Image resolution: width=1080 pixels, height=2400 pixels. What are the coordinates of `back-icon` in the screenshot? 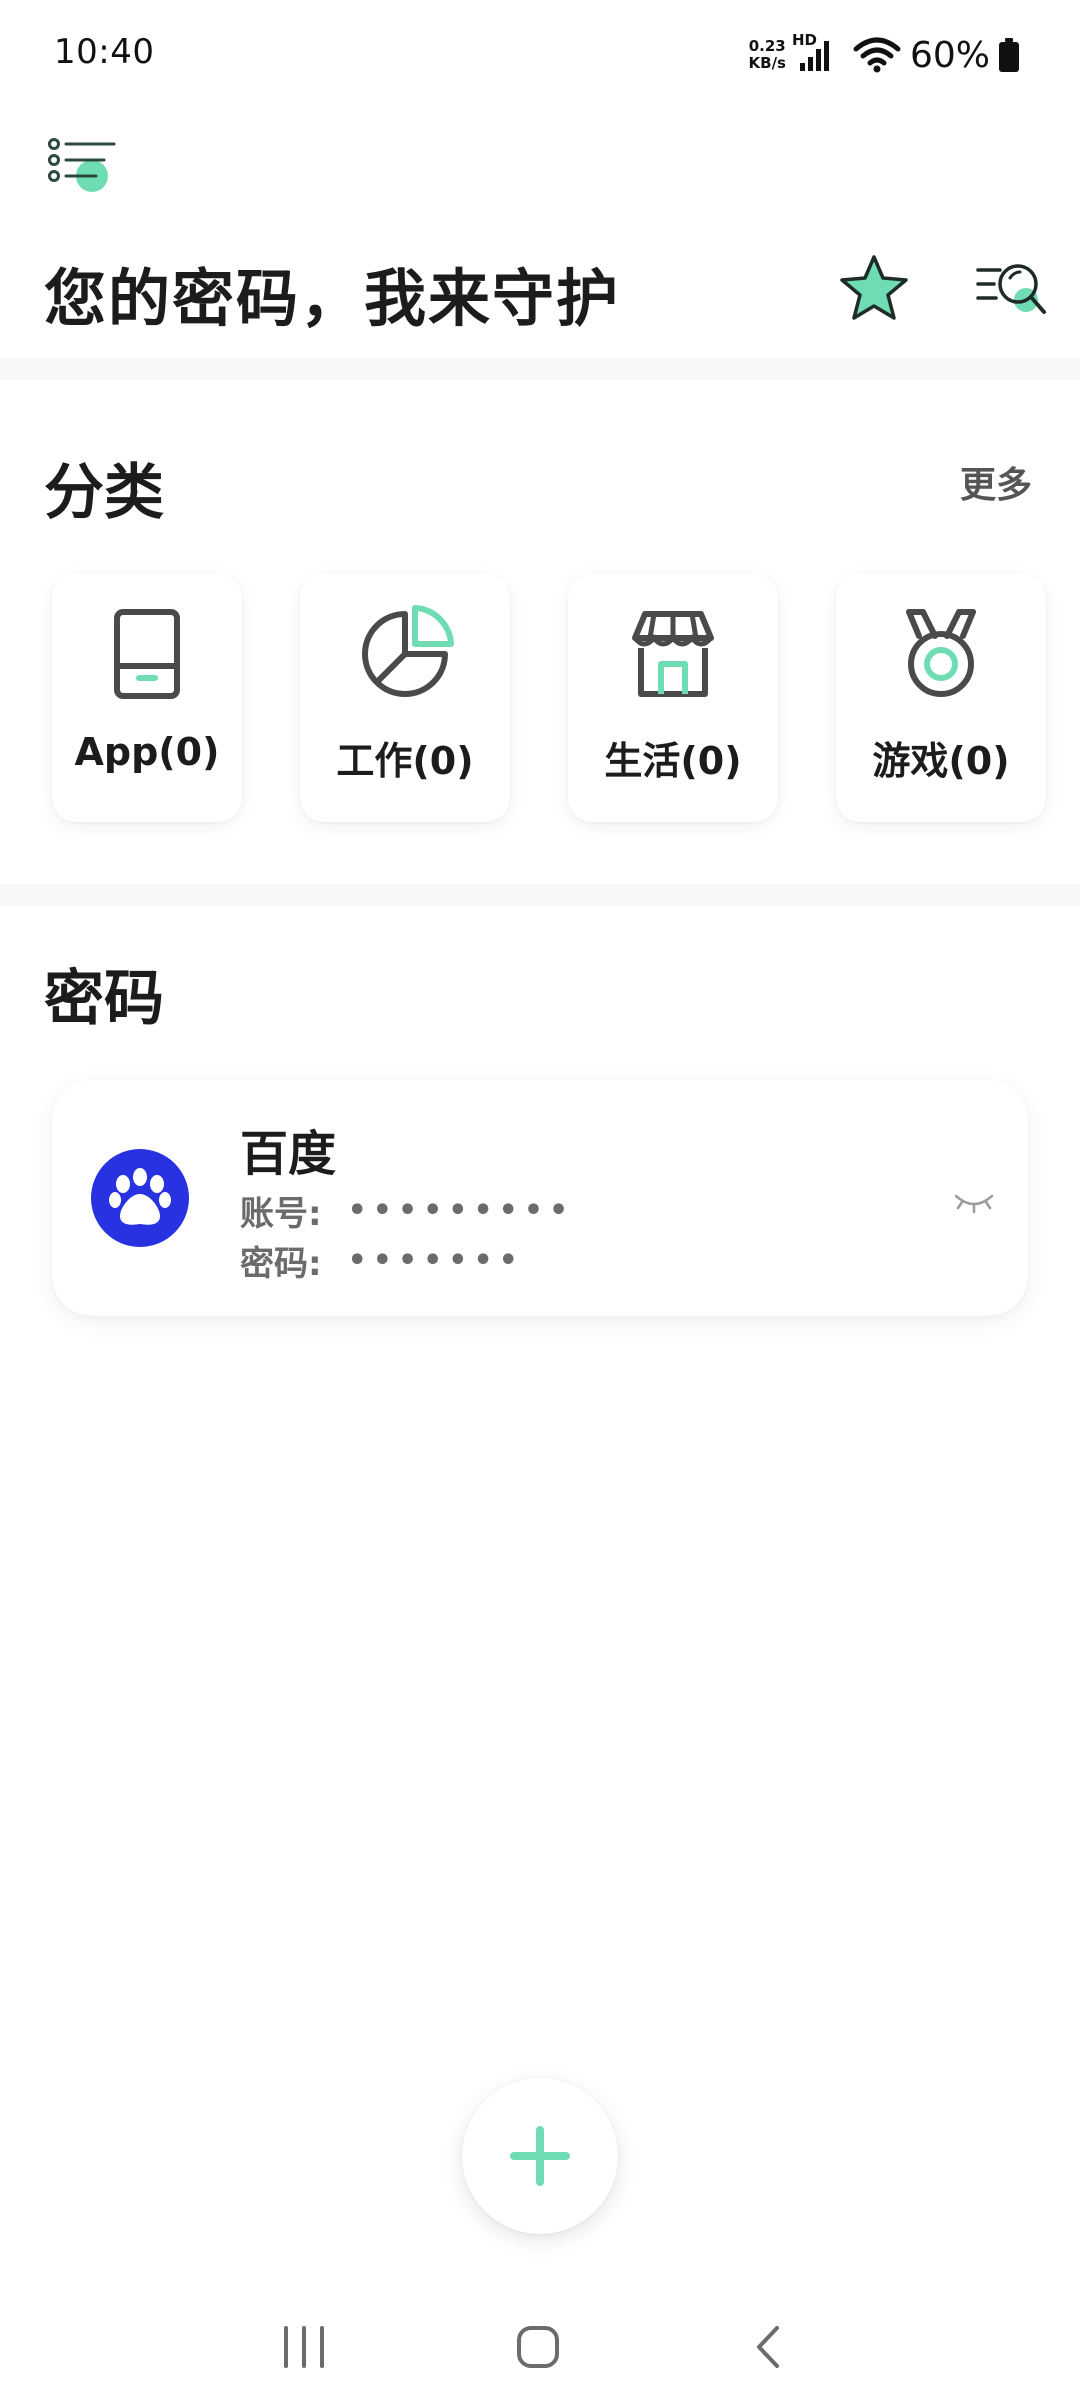 It's located at (768, 2347).